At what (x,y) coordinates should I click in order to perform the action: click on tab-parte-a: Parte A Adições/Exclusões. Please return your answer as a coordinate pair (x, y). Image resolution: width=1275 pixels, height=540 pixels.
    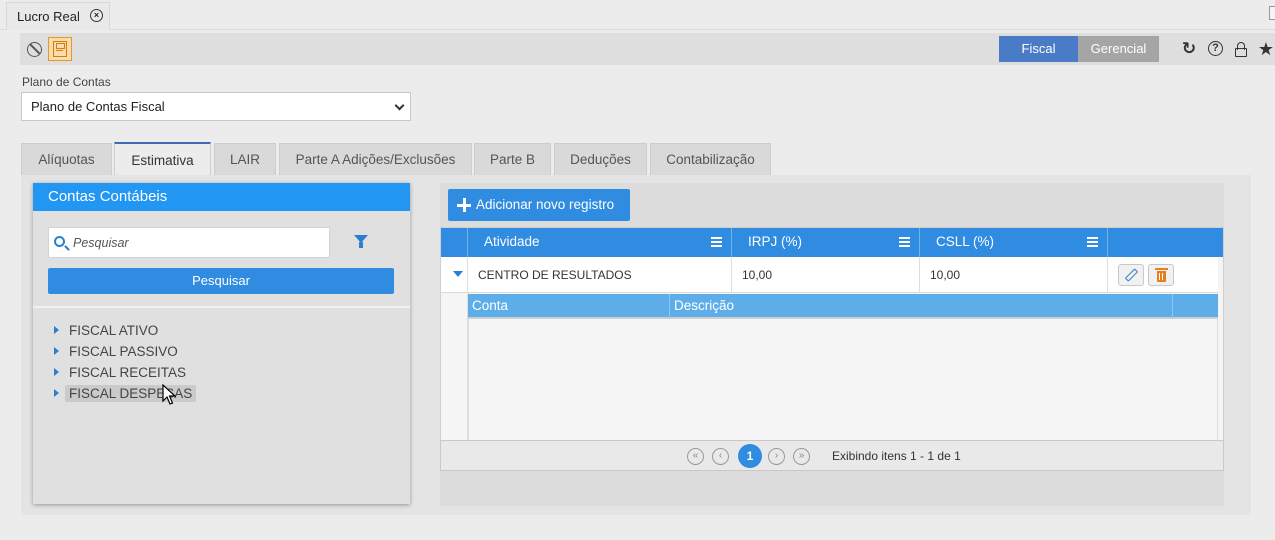
    Looking at the image, I should click on (375, 159).